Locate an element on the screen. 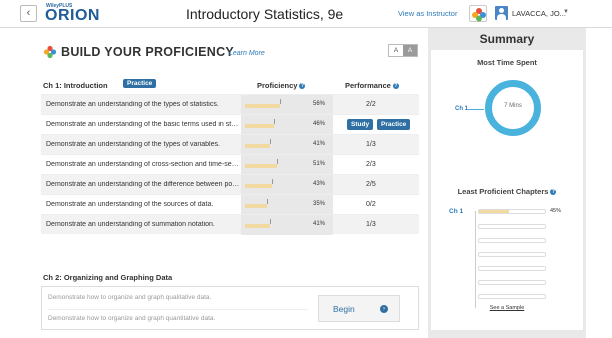  performance-value: 0/2 is located at coordinates (371, 204).